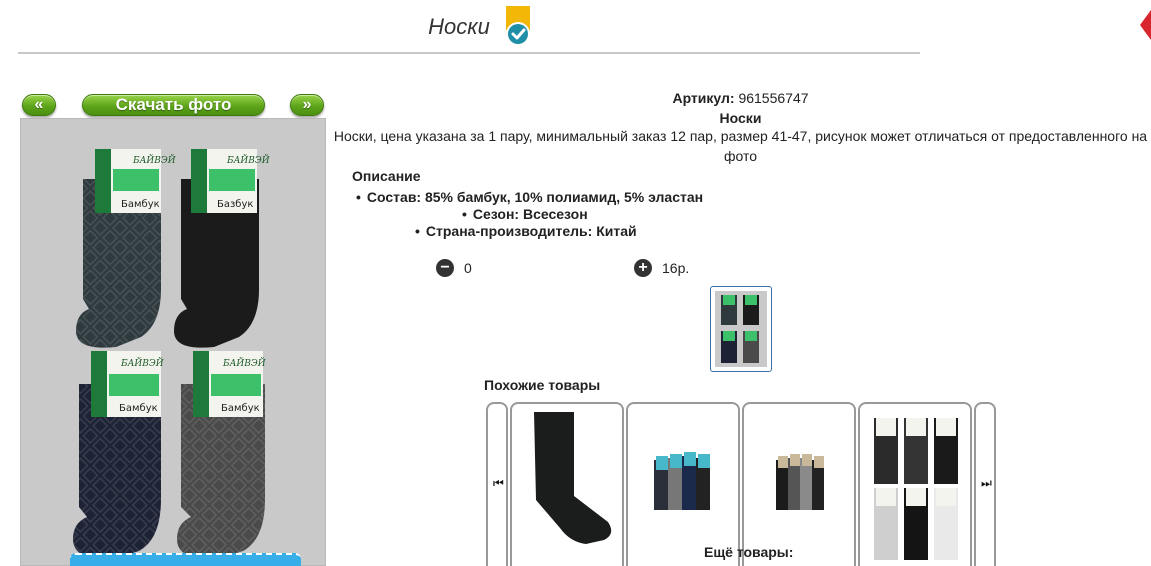 Image resolution: width=1151 pixels, height=566 pixels. I want to click on skip-forward-icon: ⏭, so click(986, 483).